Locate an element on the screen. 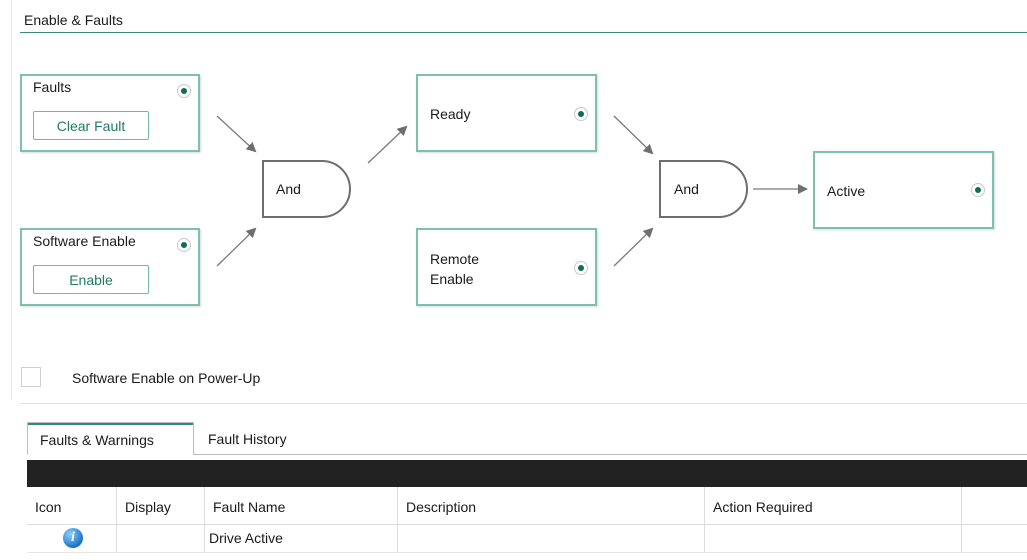 The width and height of the screenshot is (1027, 560). arrow-ready-to-and is located at coordinates (633, 135).